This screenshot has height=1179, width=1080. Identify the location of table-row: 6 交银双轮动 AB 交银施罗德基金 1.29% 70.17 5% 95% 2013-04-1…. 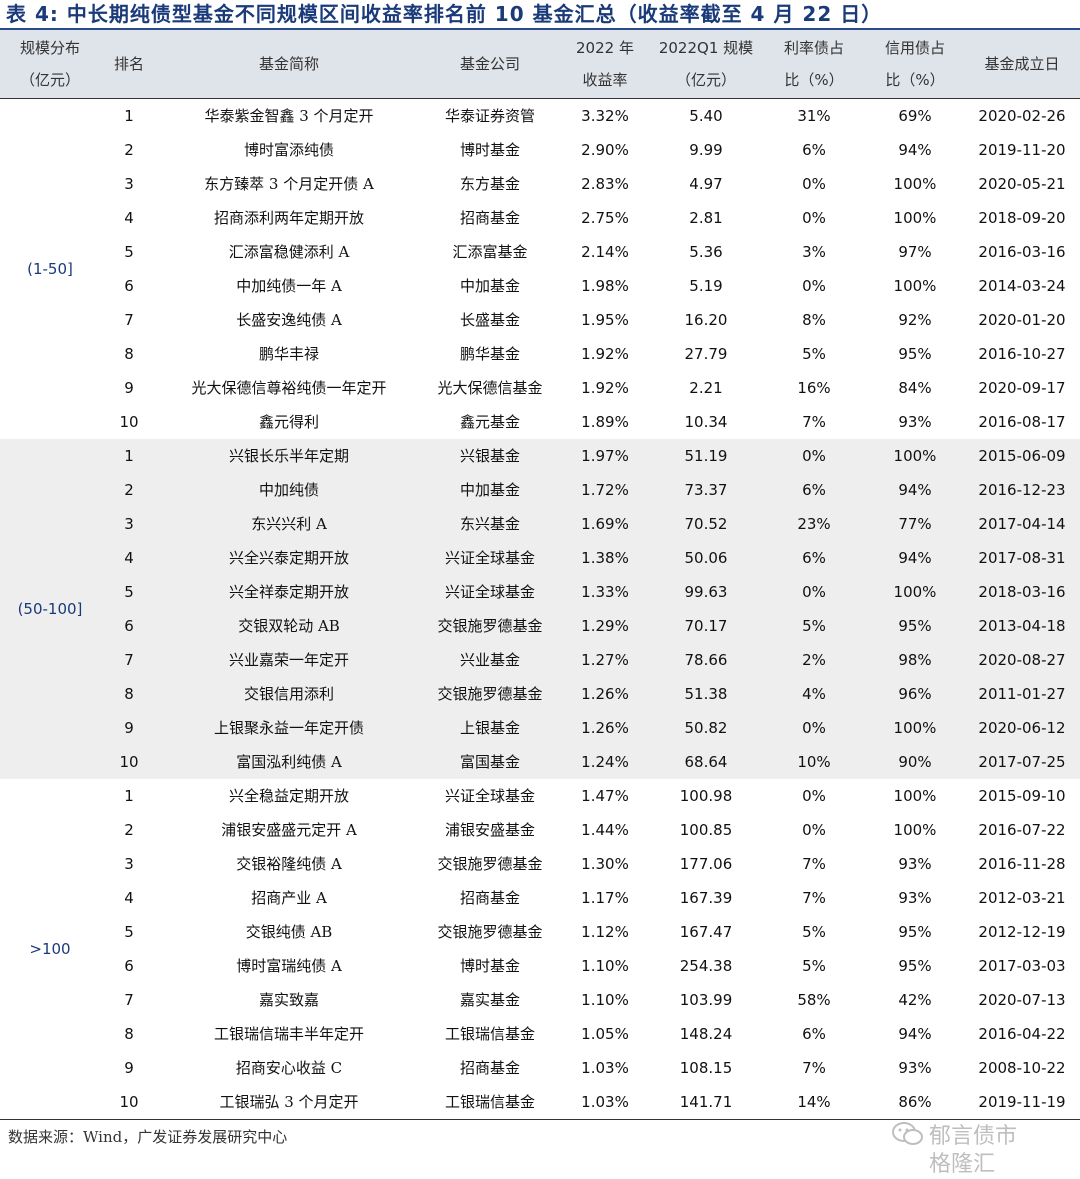
(540, 626).